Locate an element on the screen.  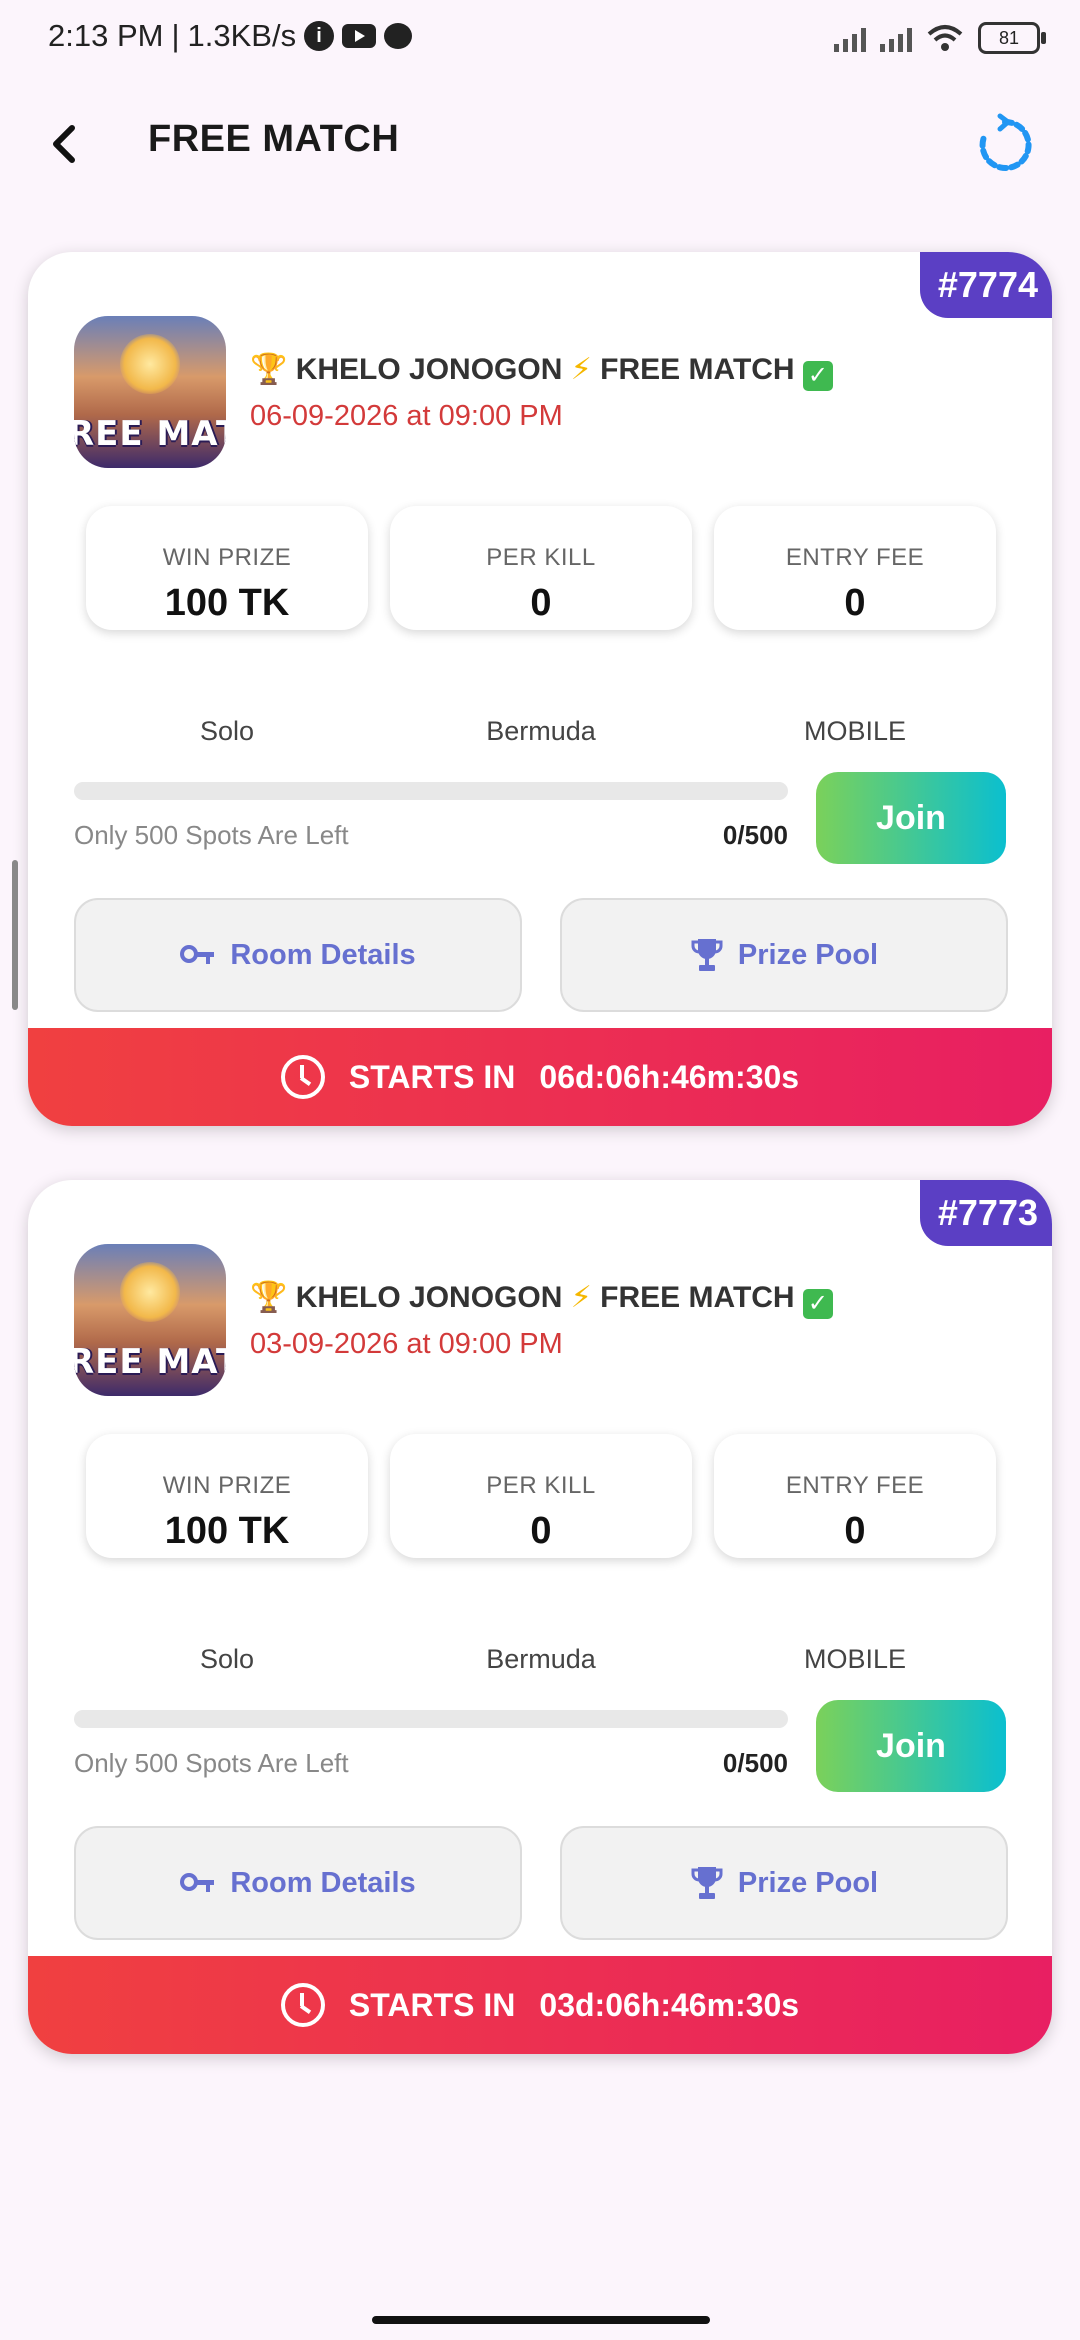
refresh-icon is located at coordinates (1005, 142).